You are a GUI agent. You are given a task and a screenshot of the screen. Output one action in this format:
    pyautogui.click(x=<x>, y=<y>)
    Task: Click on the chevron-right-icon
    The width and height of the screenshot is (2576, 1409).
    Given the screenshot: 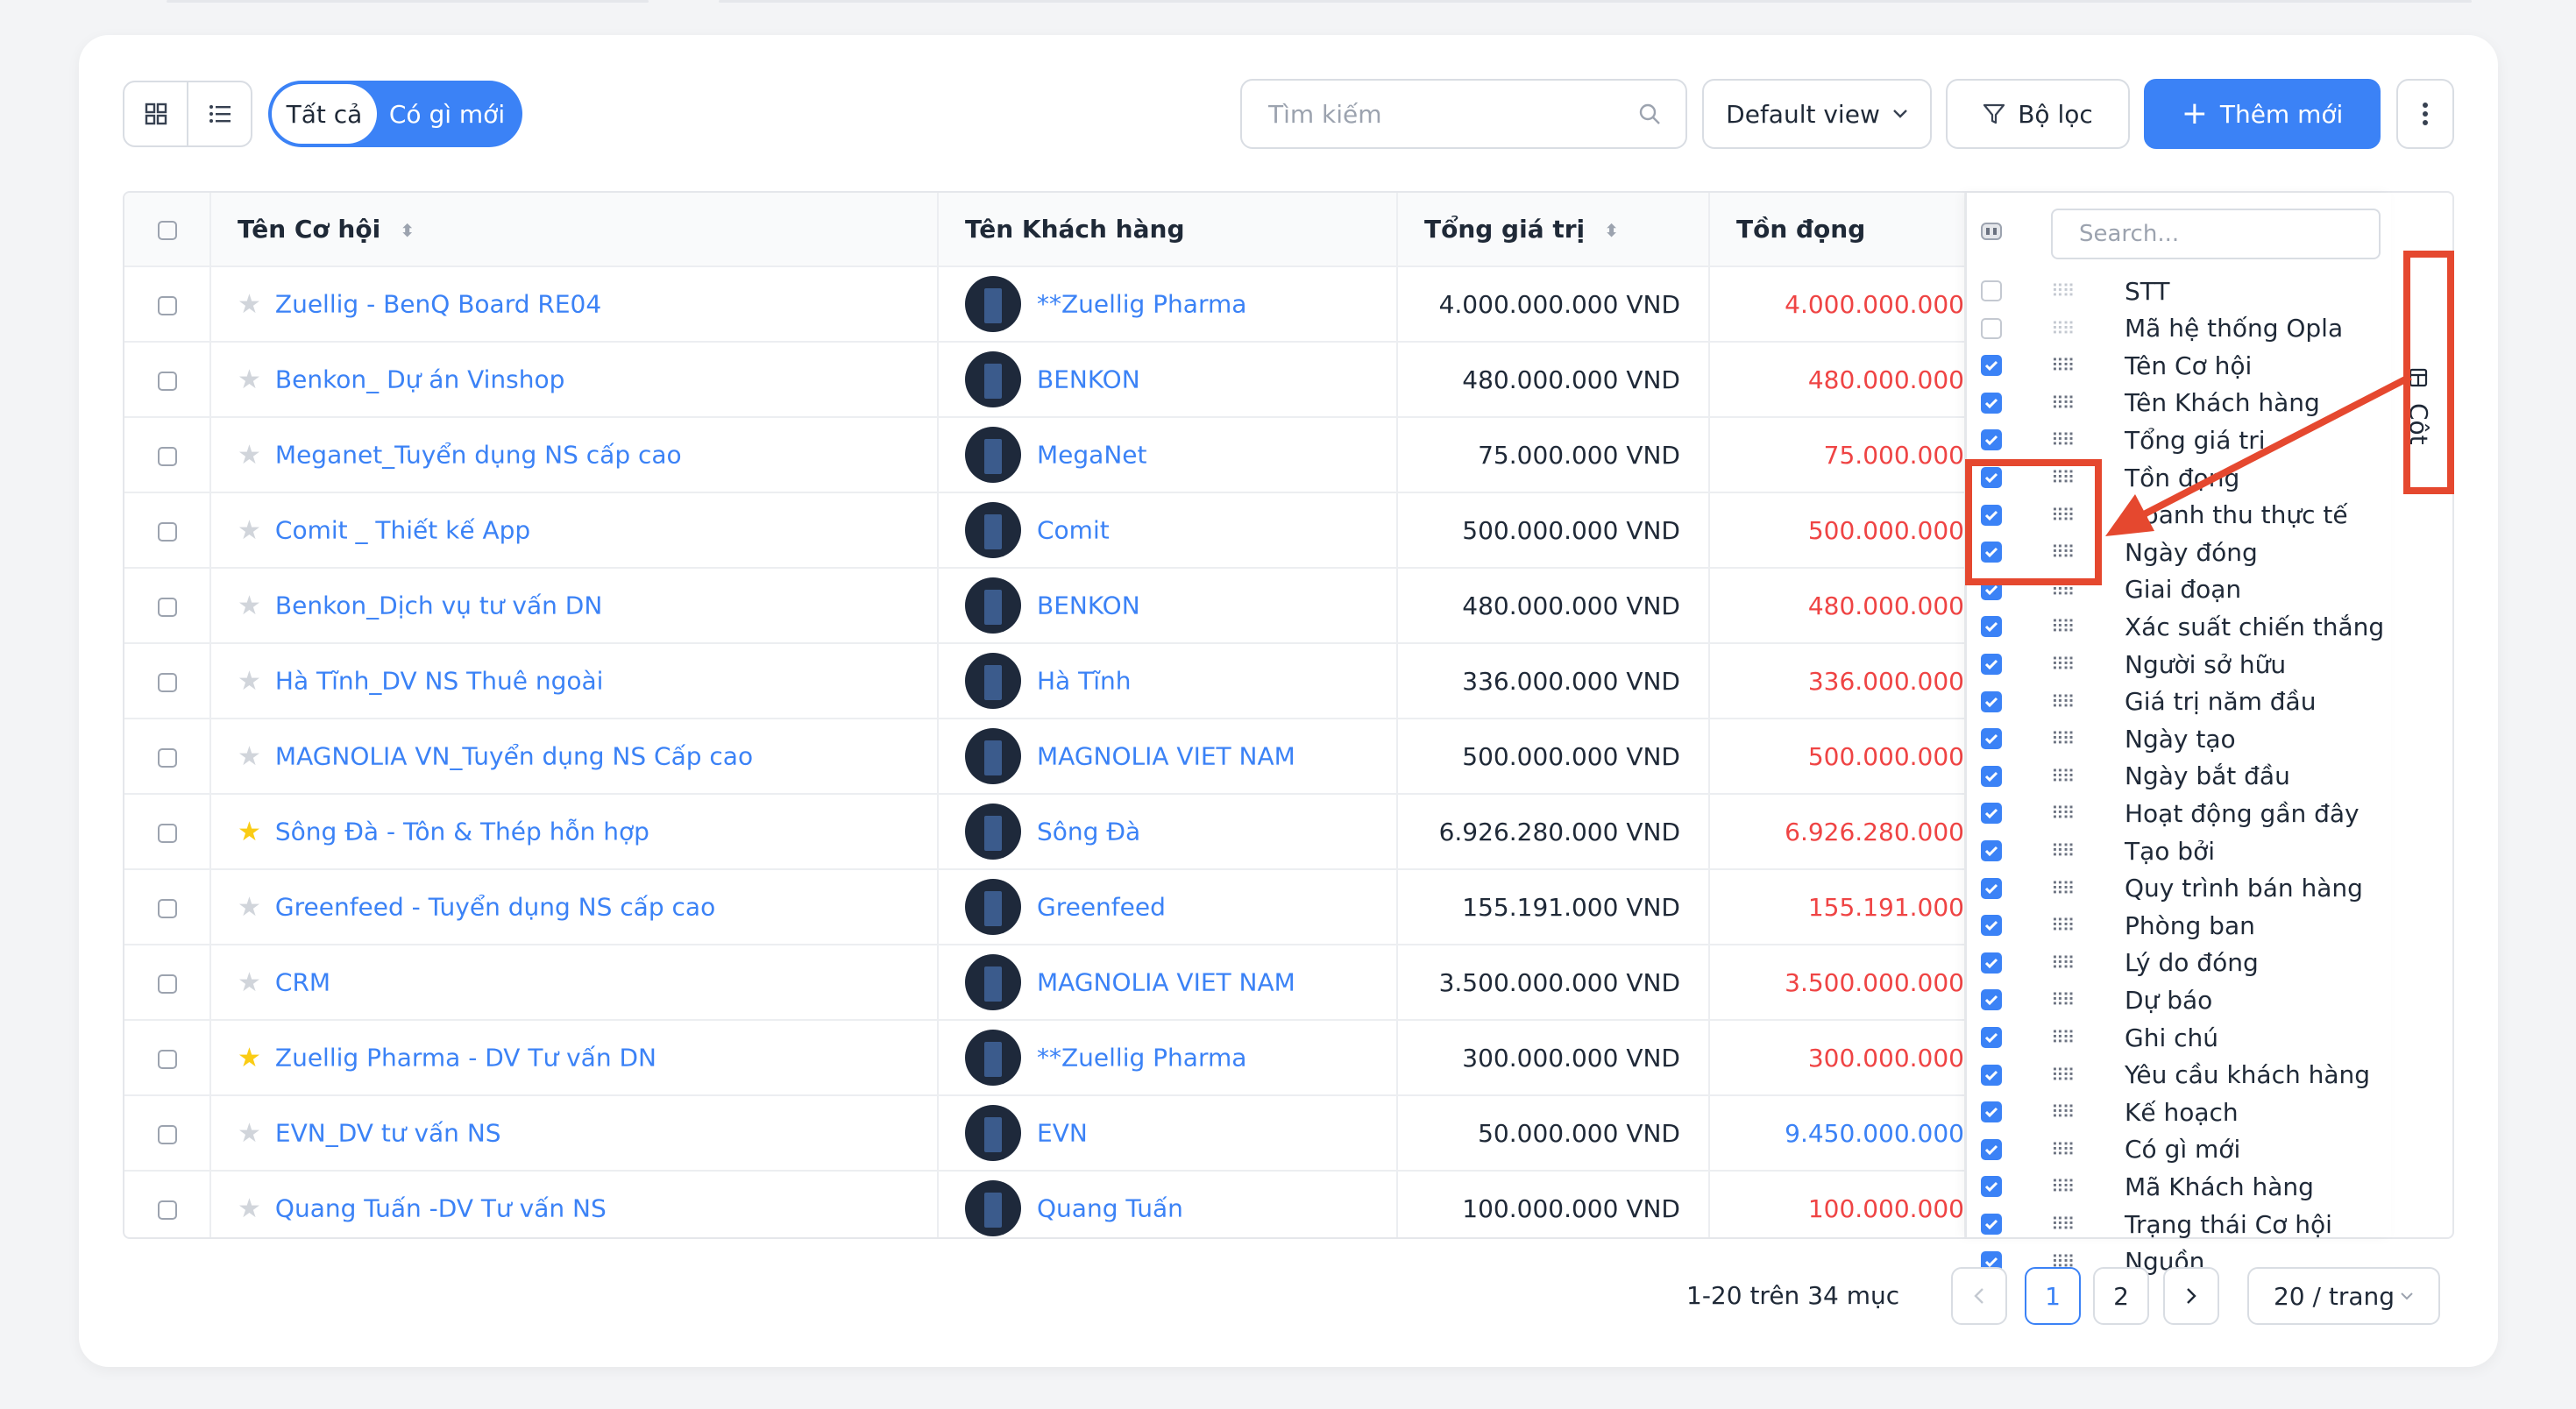 What is the action you would take?
    pyautogui.click(x=2191, y=1296)
    